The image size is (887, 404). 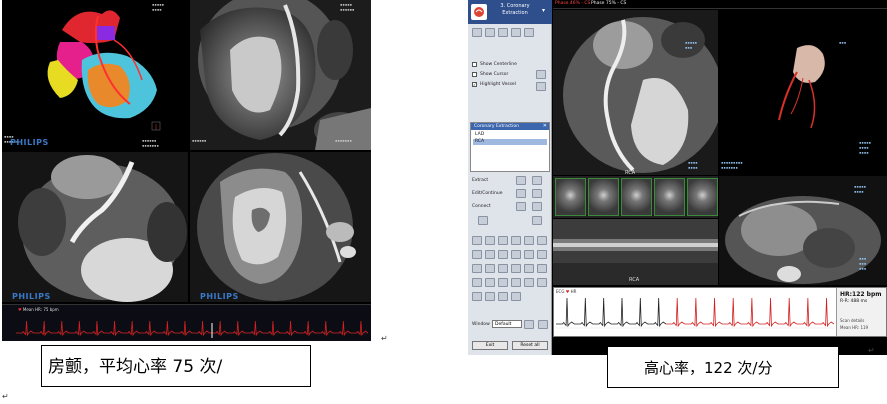 What do you see at coordinates (474, 64) in the screenshot?
I see `show-centerline-checkbox` at bounding box center [474, 64].